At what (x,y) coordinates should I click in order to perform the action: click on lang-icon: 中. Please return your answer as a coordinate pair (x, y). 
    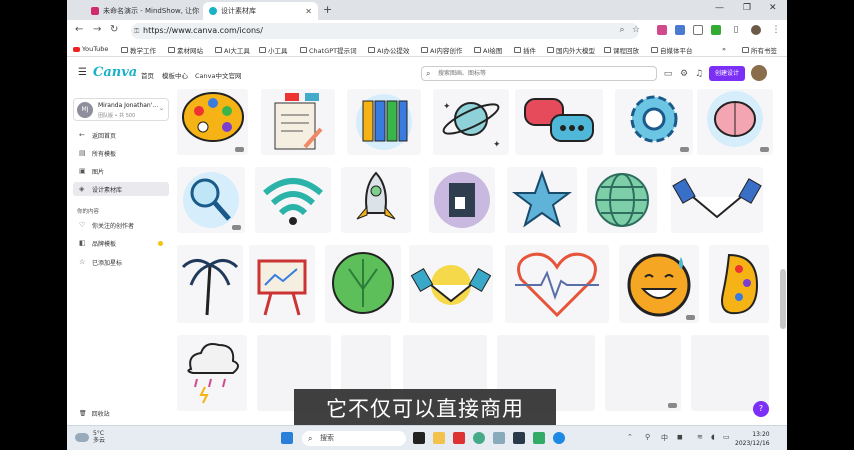
    Looking at the image, I should click on (664, 438).